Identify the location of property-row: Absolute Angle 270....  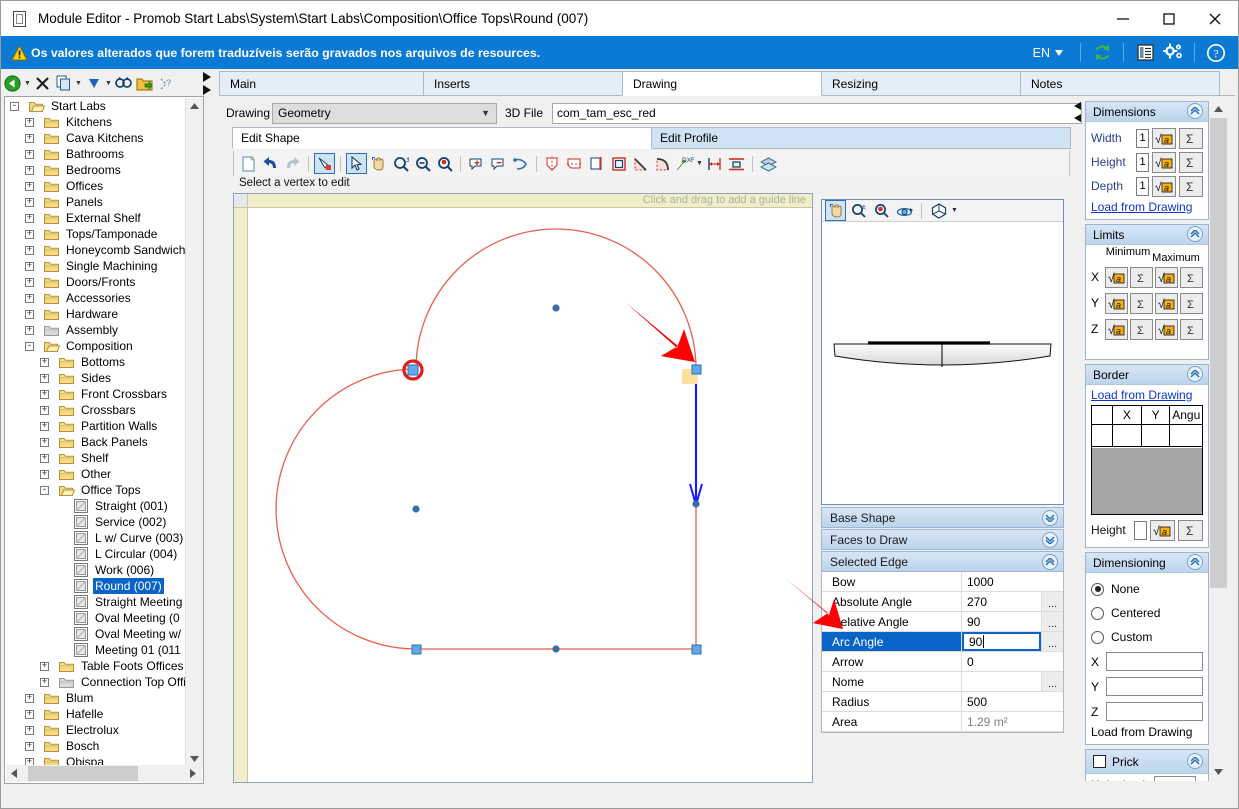
(942, 602).